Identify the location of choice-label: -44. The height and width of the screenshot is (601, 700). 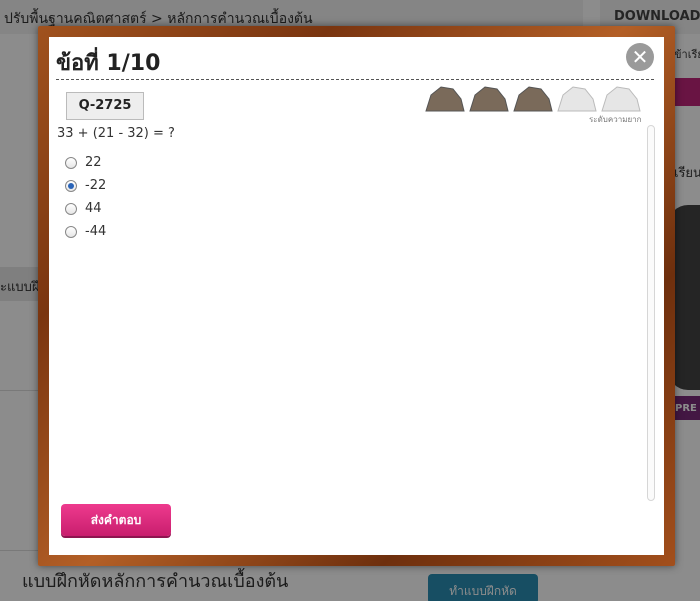
(96, 231).